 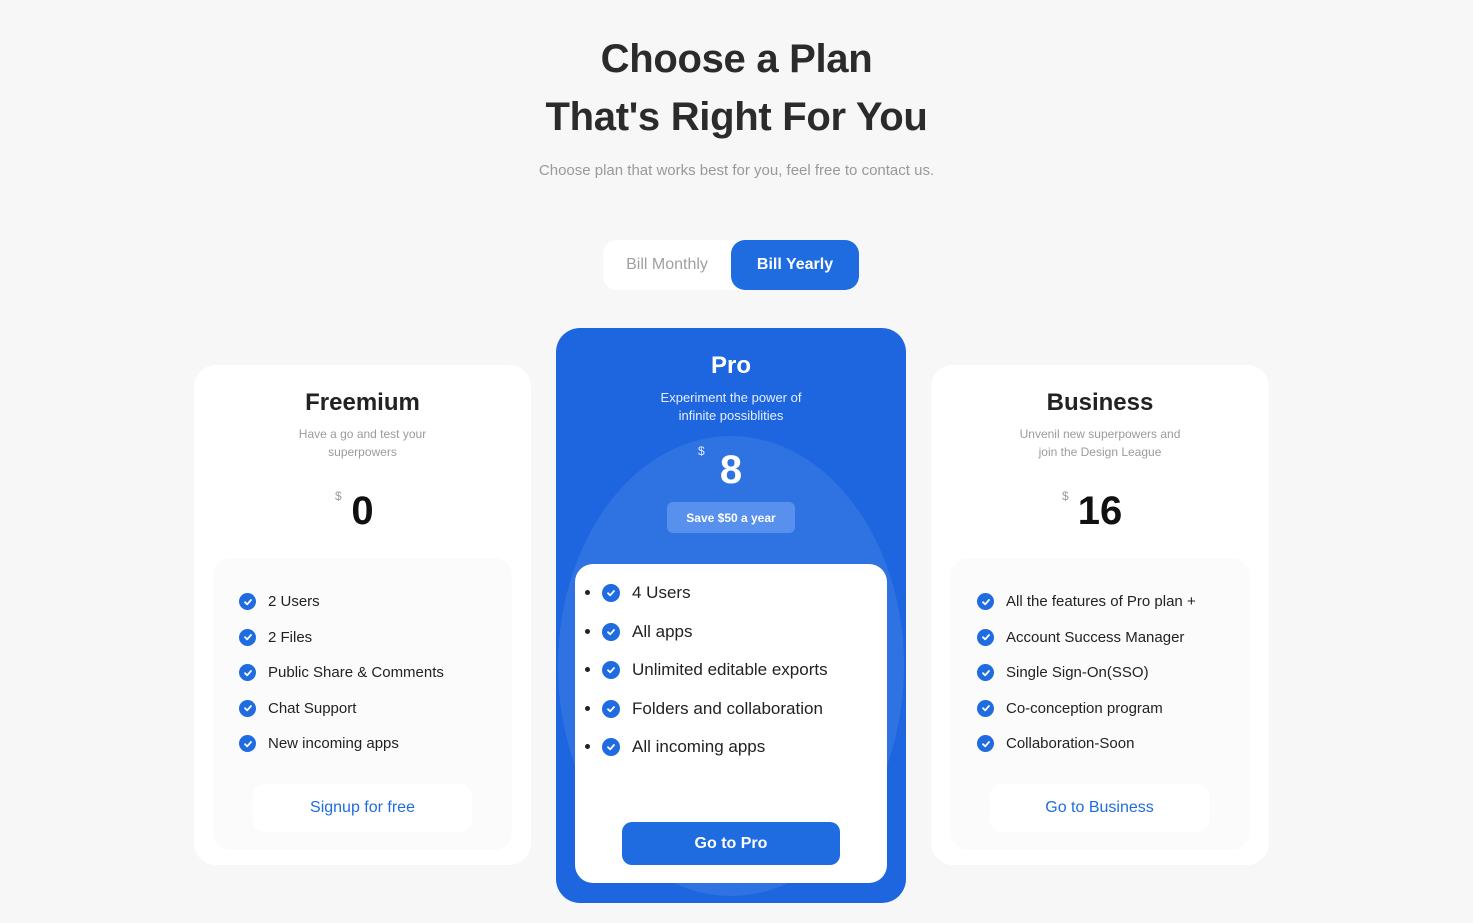 What do you see at coordinates (661, 592) in the screenshot?
I see `feature-text: 4 Users` at bounding box center [661, 592].